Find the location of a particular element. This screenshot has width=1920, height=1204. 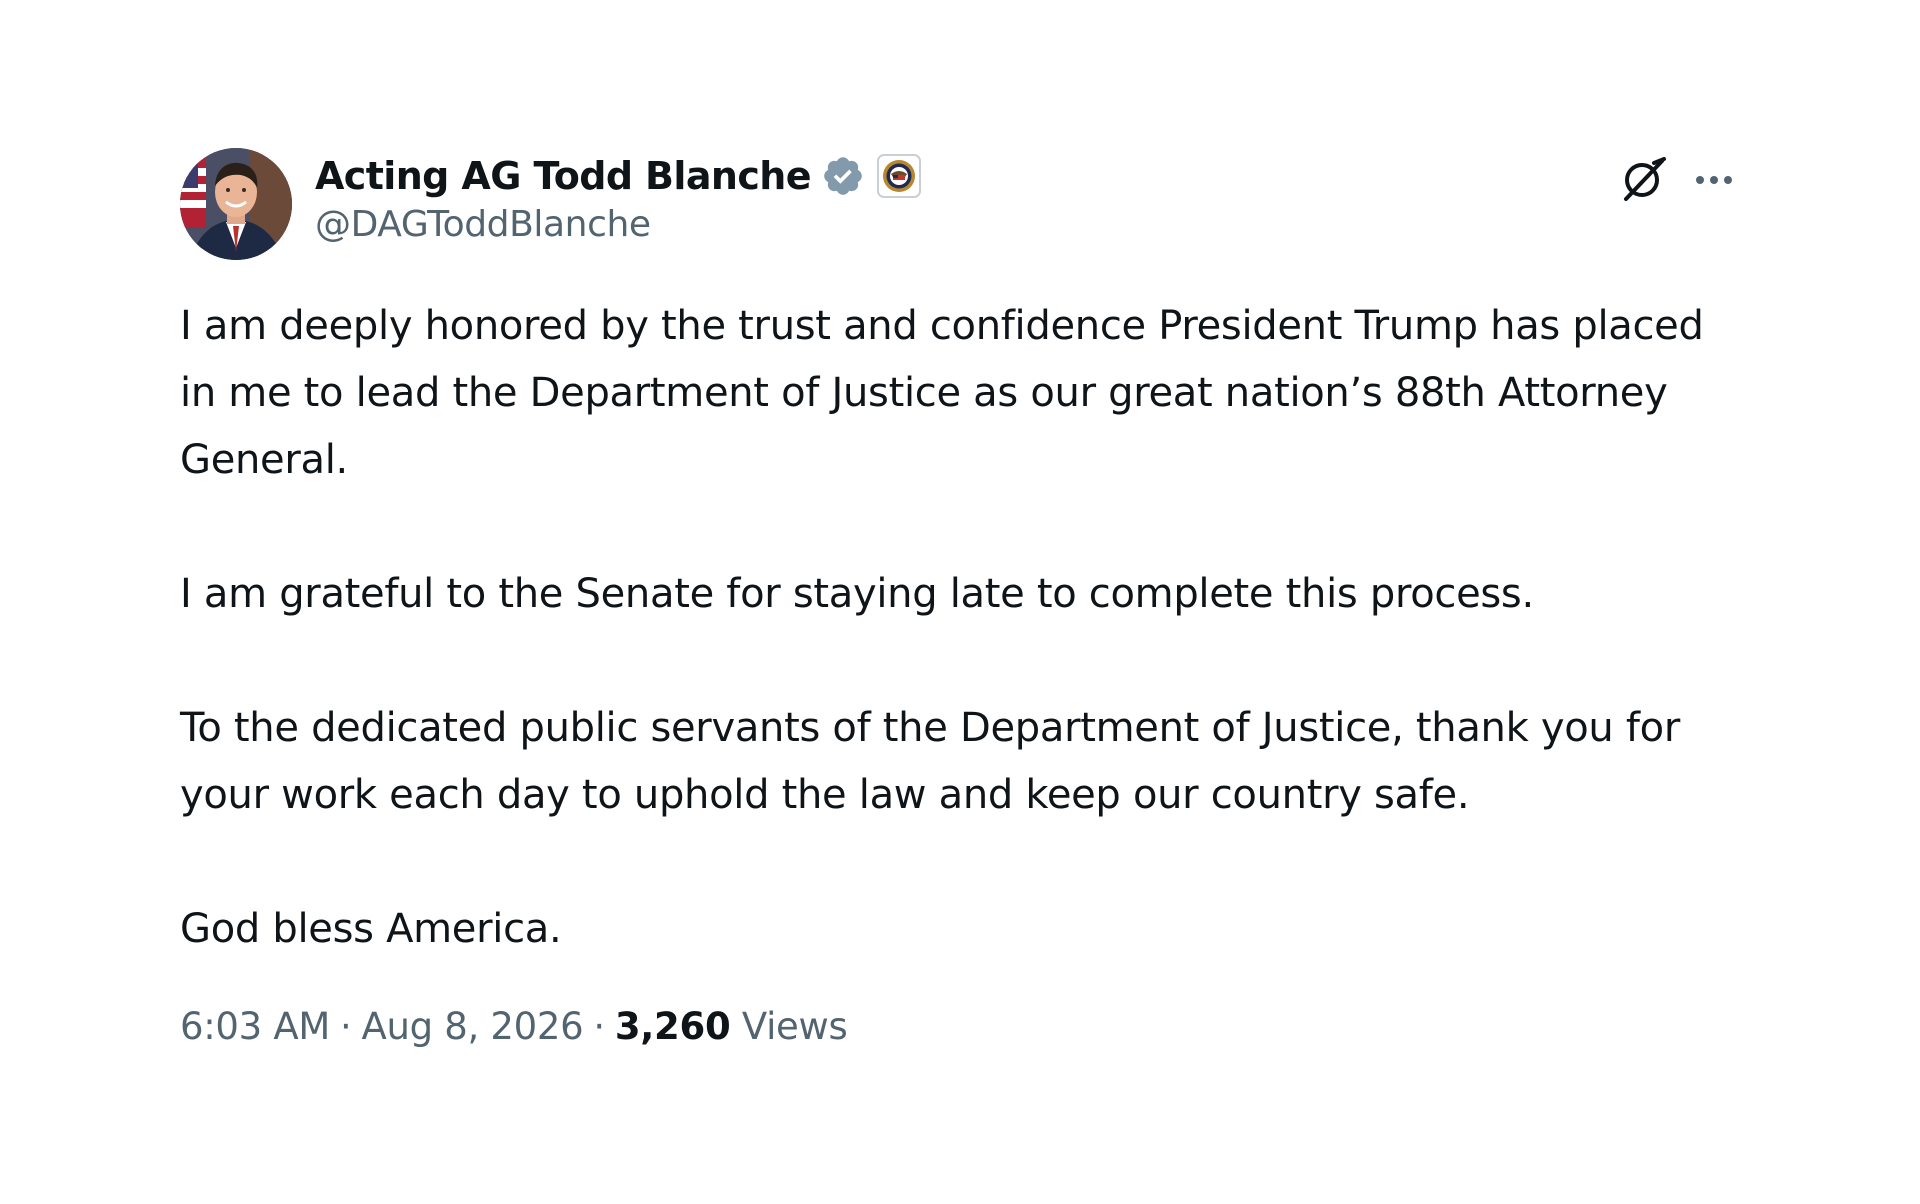

avatar is located at coordinates (236, 204).